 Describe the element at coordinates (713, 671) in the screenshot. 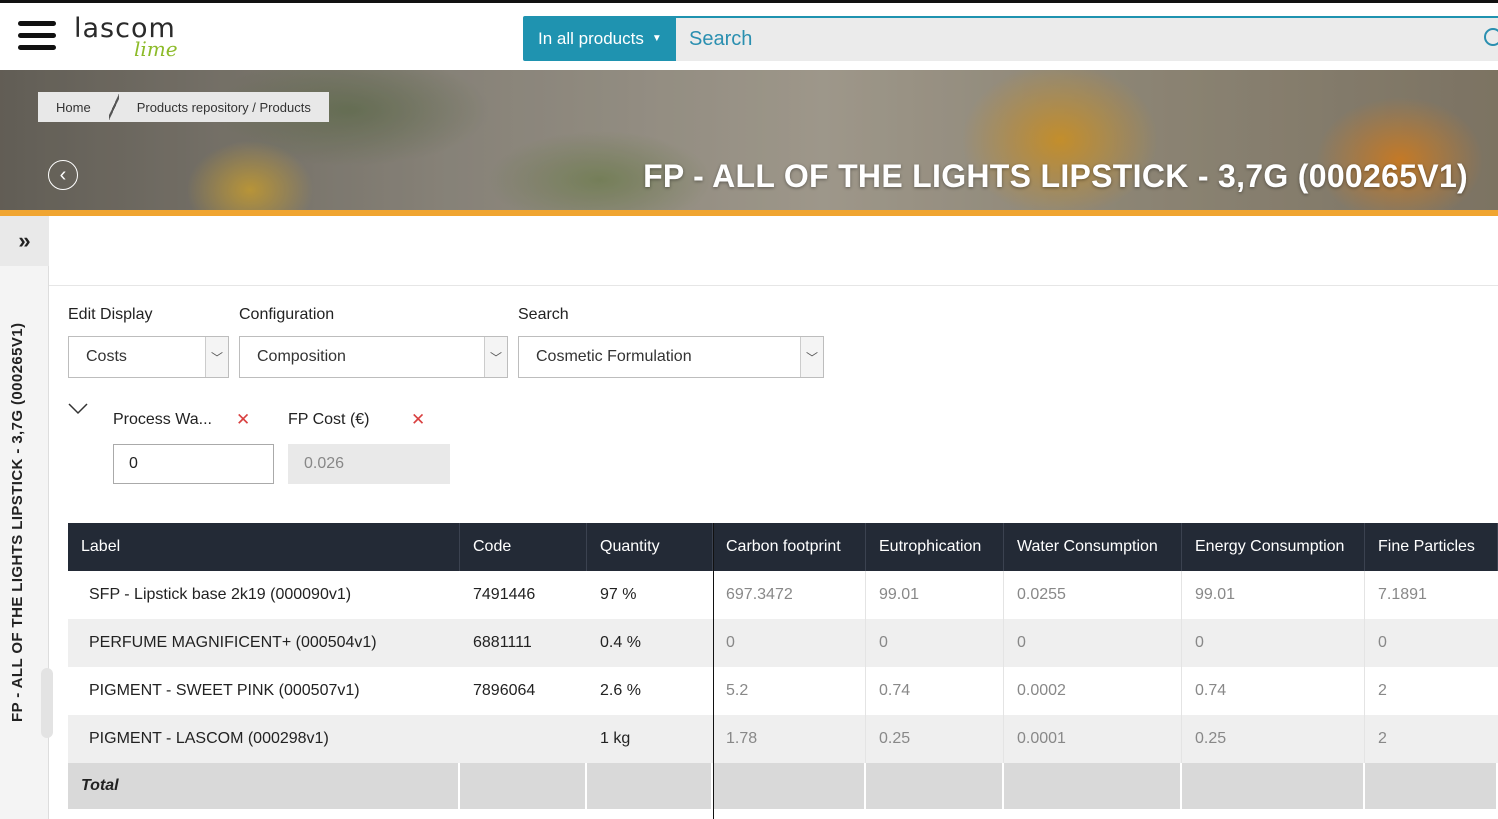

I see `frozen-columns-divider` at that location.